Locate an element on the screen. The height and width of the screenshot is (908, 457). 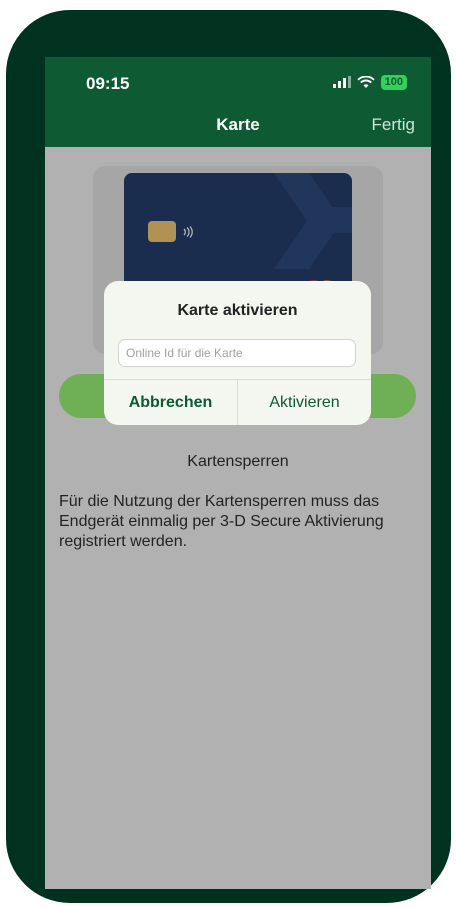
status-time: 09:15 is located at coordinates (108, 83).